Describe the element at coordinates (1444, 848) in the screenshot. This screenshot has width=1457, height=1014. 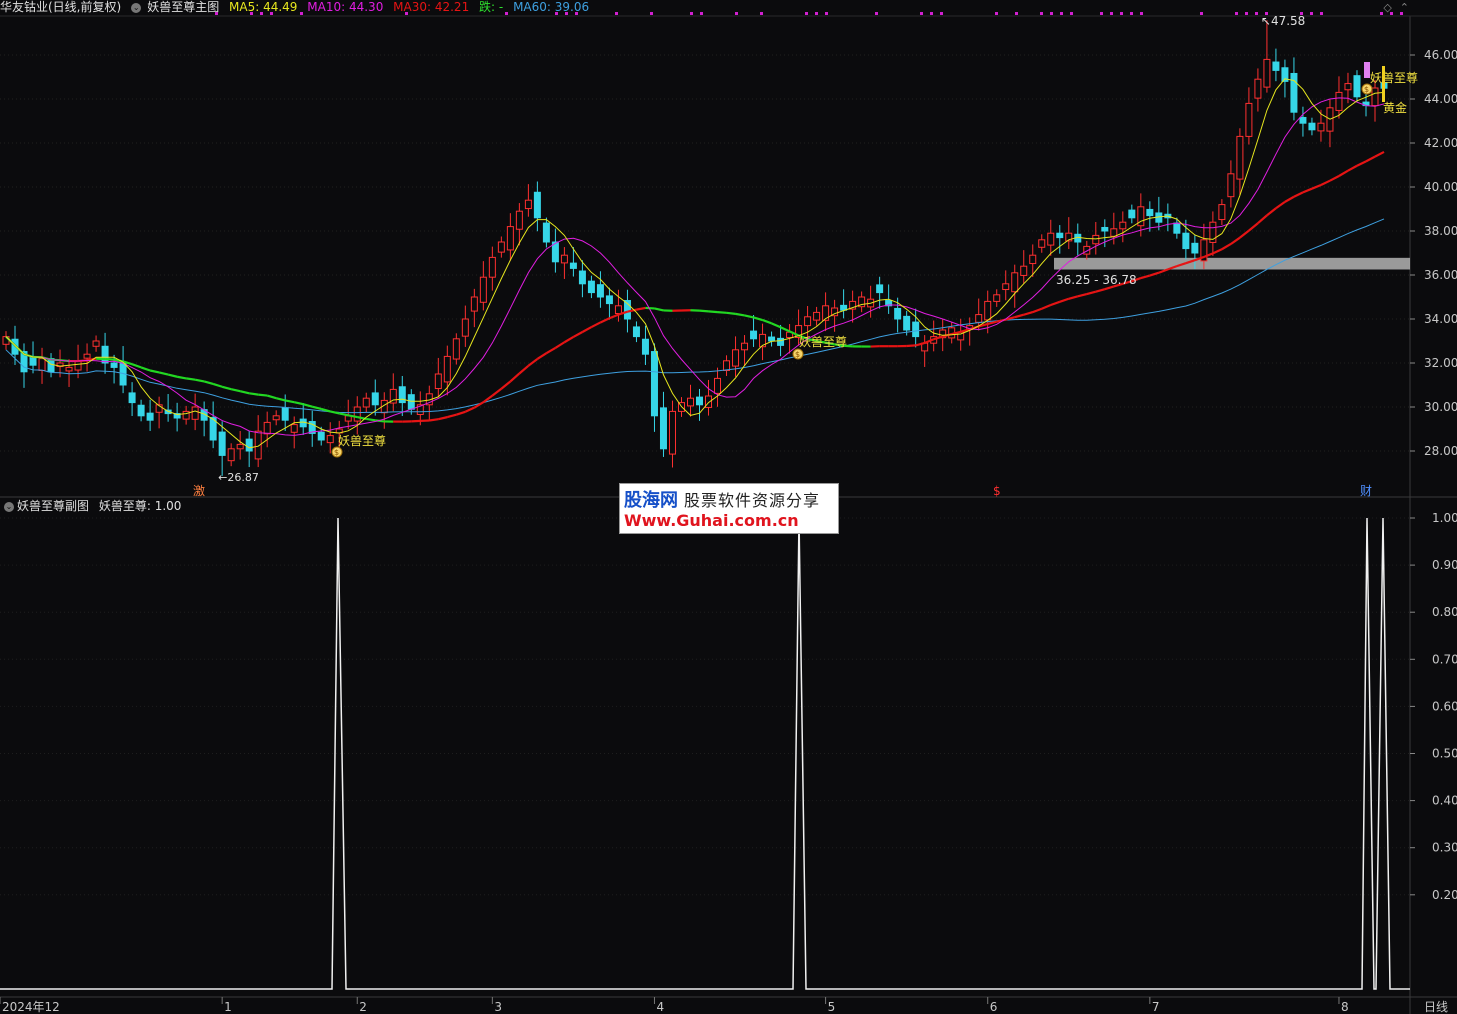
I see `sub-y-tick-label: 0.30` at that location.